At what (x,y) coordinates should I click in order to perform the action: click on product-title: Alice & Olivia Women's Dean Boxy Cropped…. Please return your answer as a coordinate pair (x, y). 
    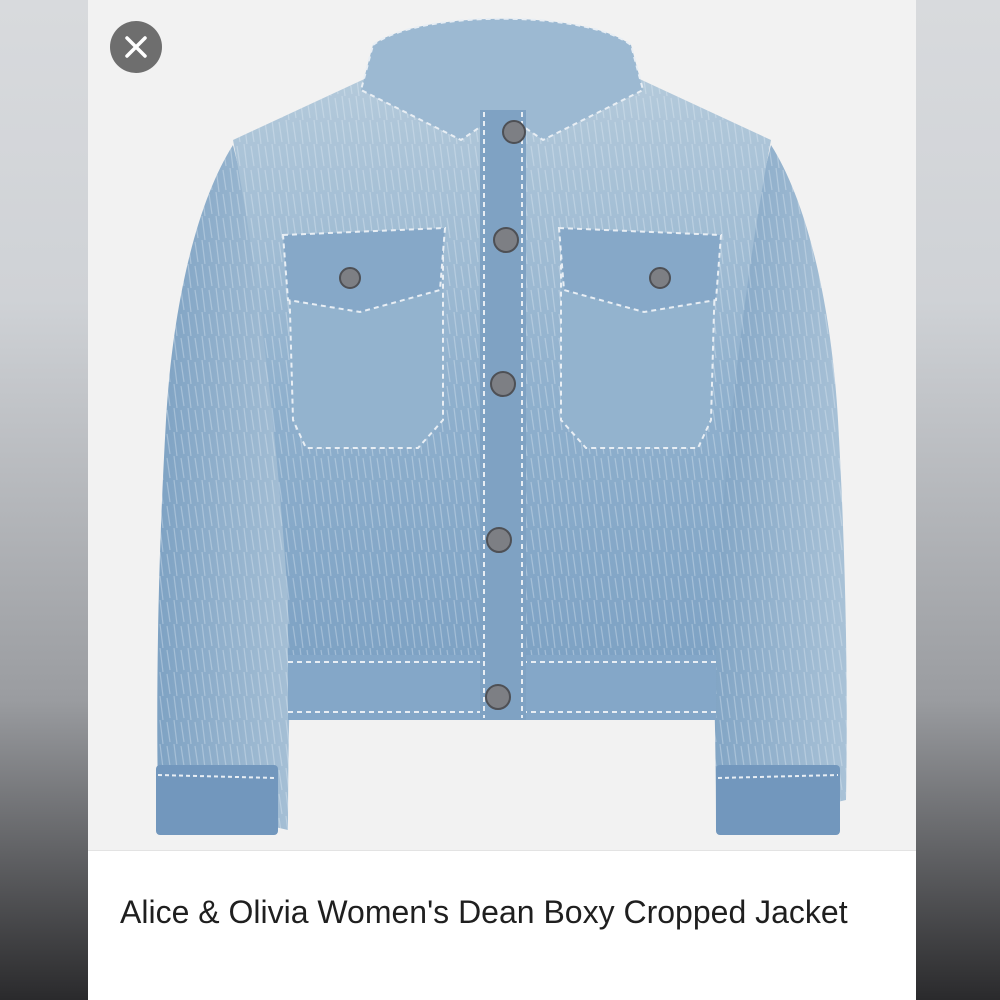
    Looking at the image, I should click on (484, 912).